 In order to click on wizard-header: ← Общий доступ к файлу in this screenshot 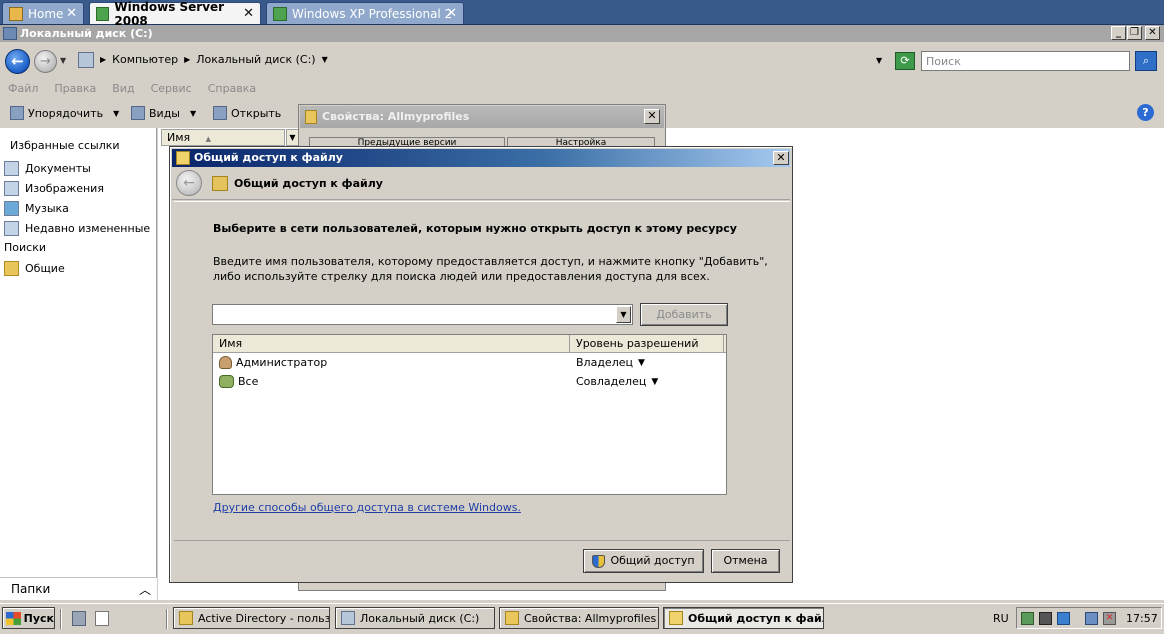, I will do `click(481, 184)`.